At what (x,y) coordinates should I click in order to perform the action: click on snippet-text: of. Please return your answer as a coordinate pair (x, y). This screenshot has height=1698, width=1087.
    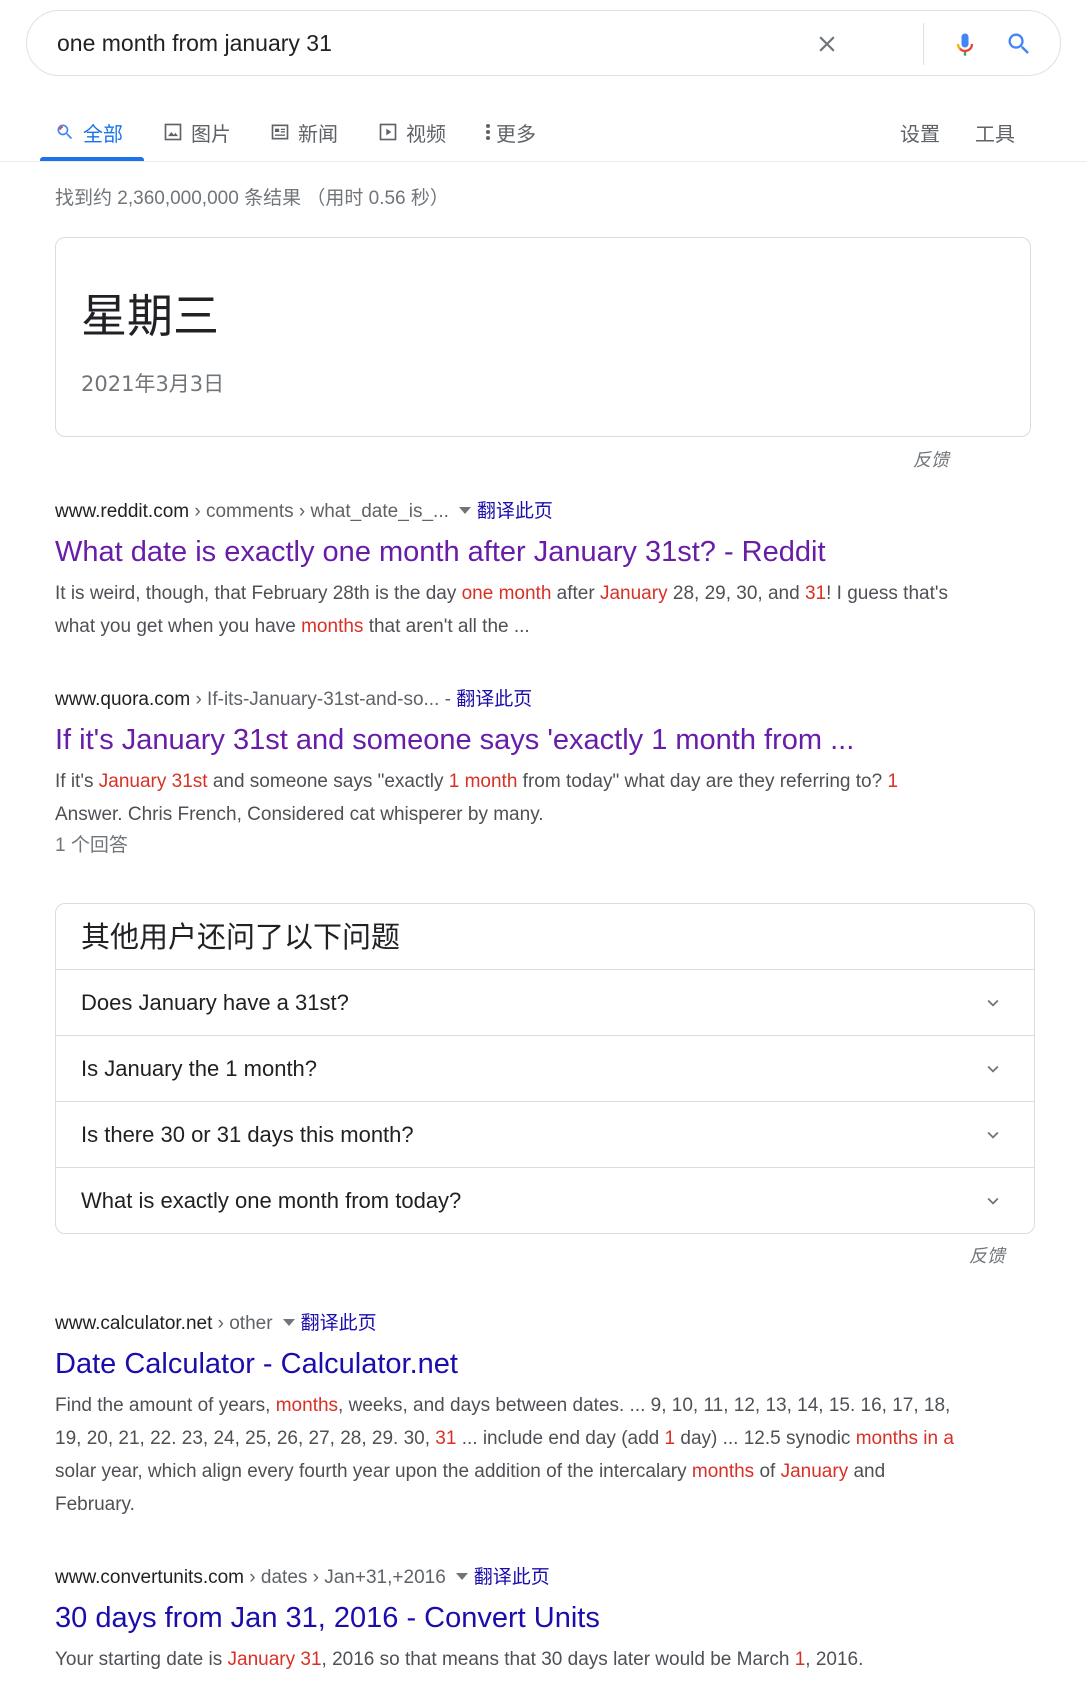
    Looking at the image, I should click on (767, 1471).